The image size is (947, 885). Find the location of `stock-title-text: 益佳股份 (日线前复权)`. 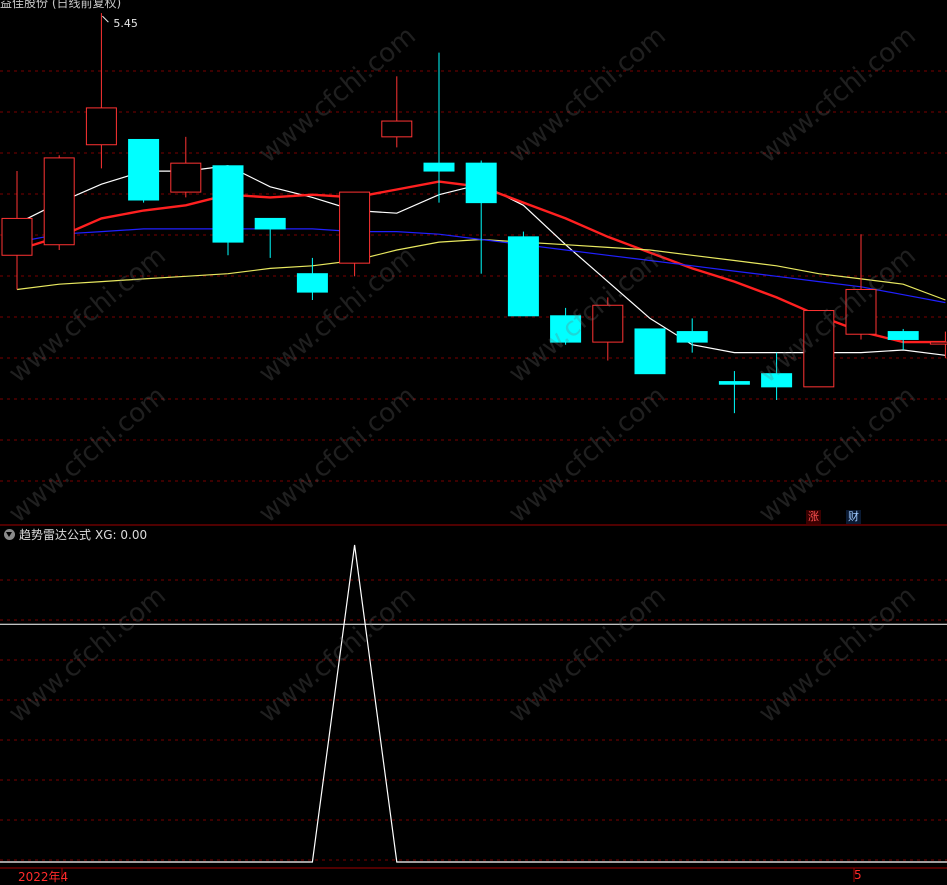

stock-title-text: 益佳股份 (日线前复权) is located at coordinates (61, 5).